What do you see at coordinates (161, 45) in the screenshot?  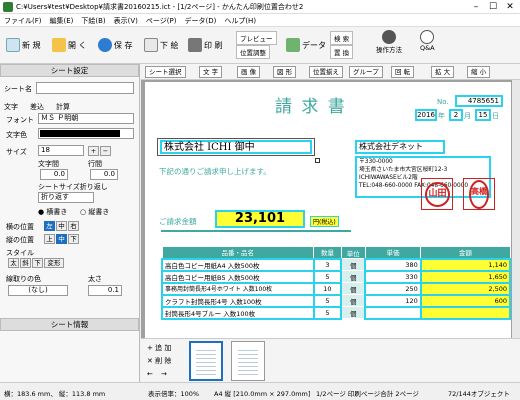 I see `underlay-button: 下 絵` at bounding box center [161, 45].